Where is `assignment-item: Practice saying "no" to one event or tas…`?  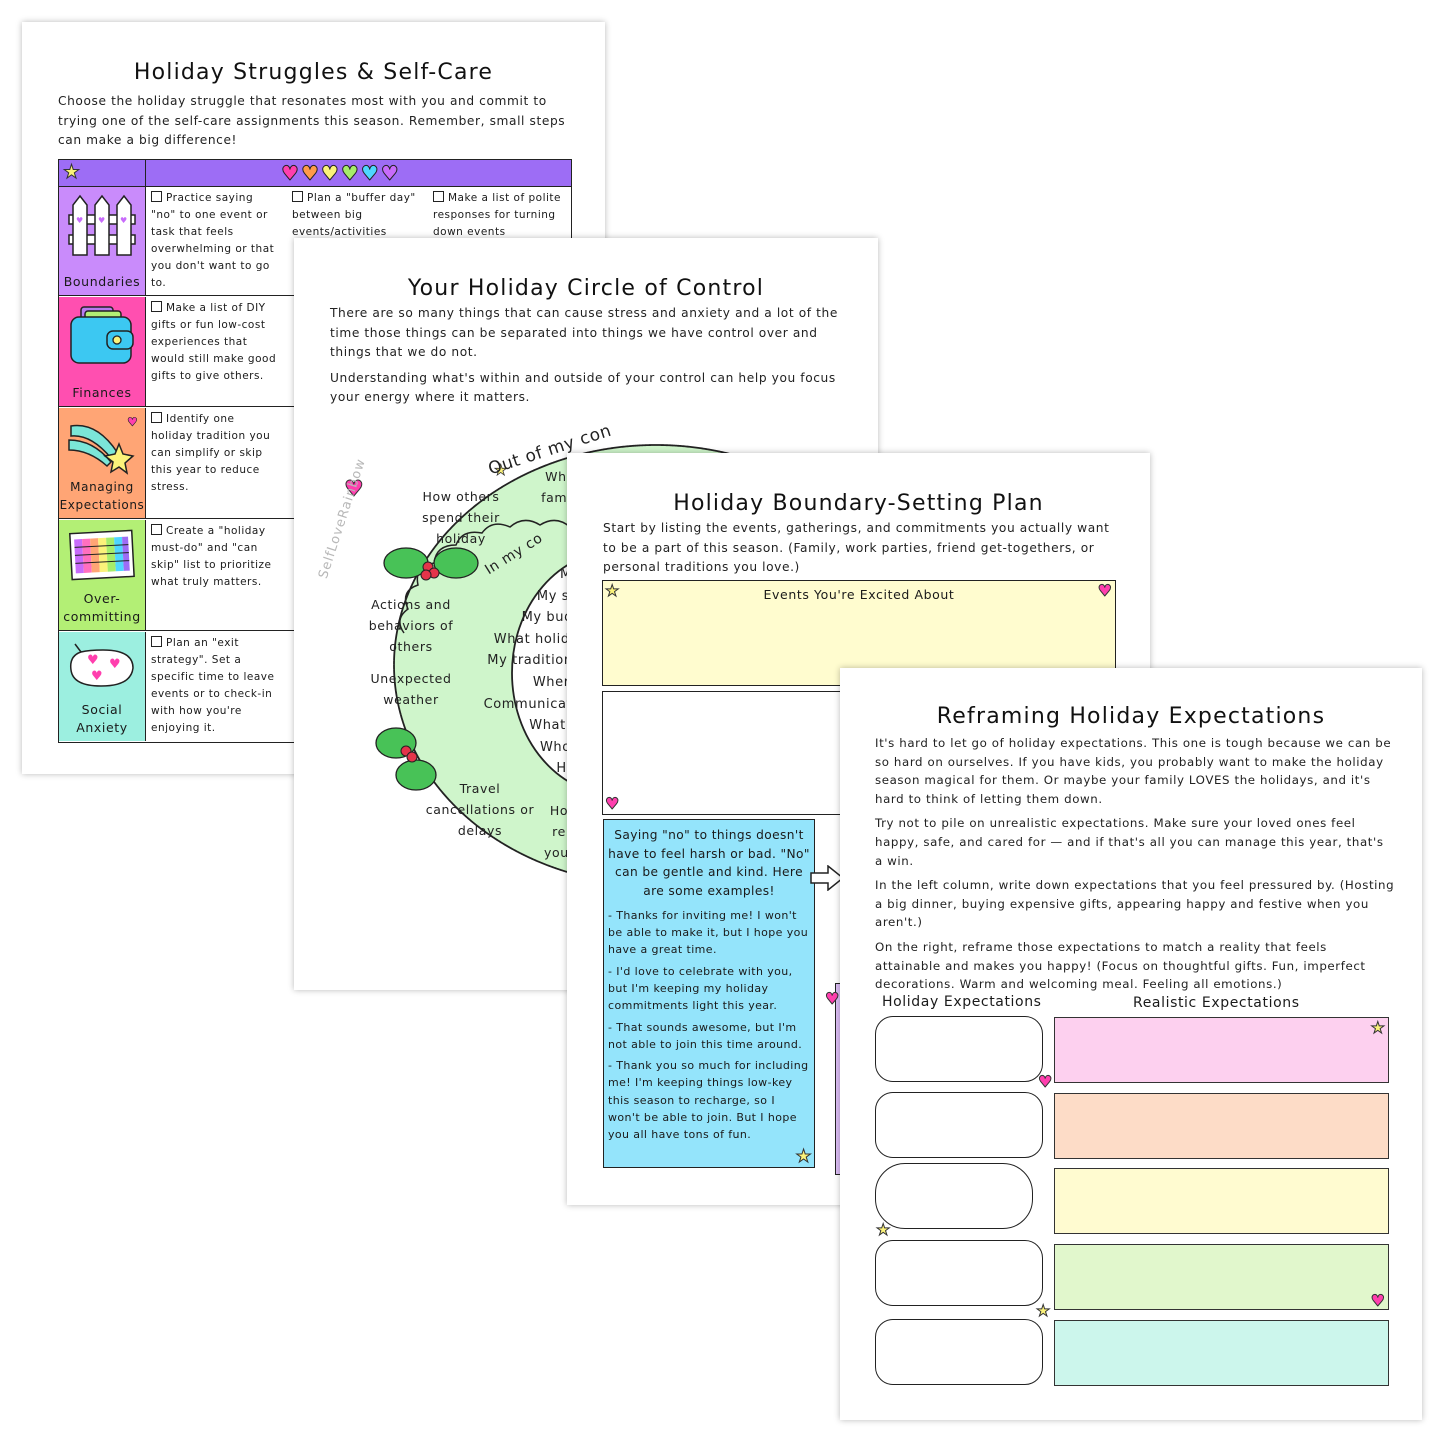
assignment-item: Practice saying "no" to one event or tas… is located at coordinates (215, 241).